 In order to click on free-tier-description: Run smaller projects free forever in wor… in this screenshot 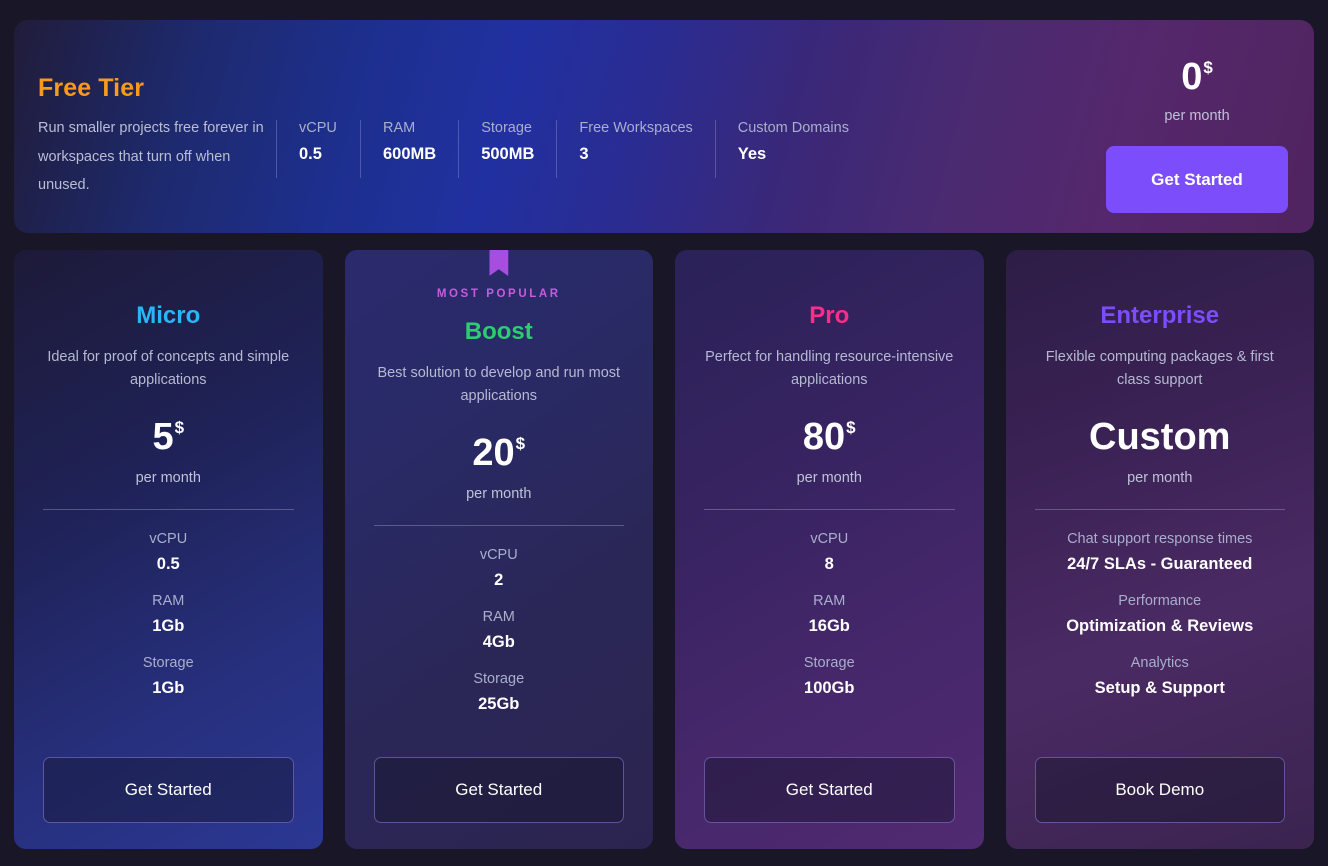, I will do `click(151, 157)`.